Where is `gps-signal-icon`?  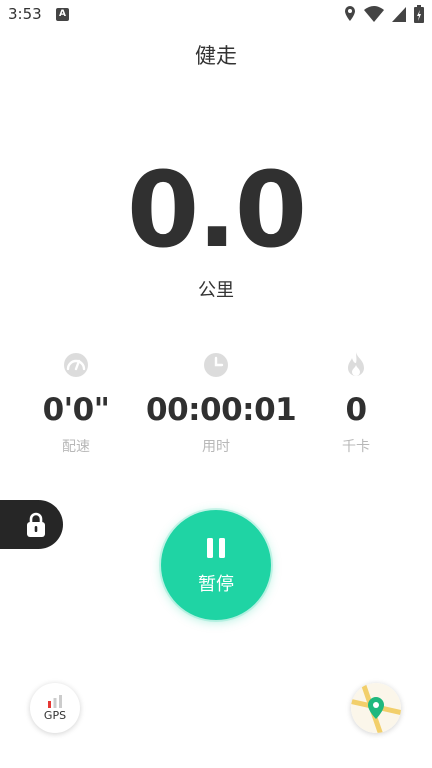 gps-signal-icon is located at coordinates (55, 701).